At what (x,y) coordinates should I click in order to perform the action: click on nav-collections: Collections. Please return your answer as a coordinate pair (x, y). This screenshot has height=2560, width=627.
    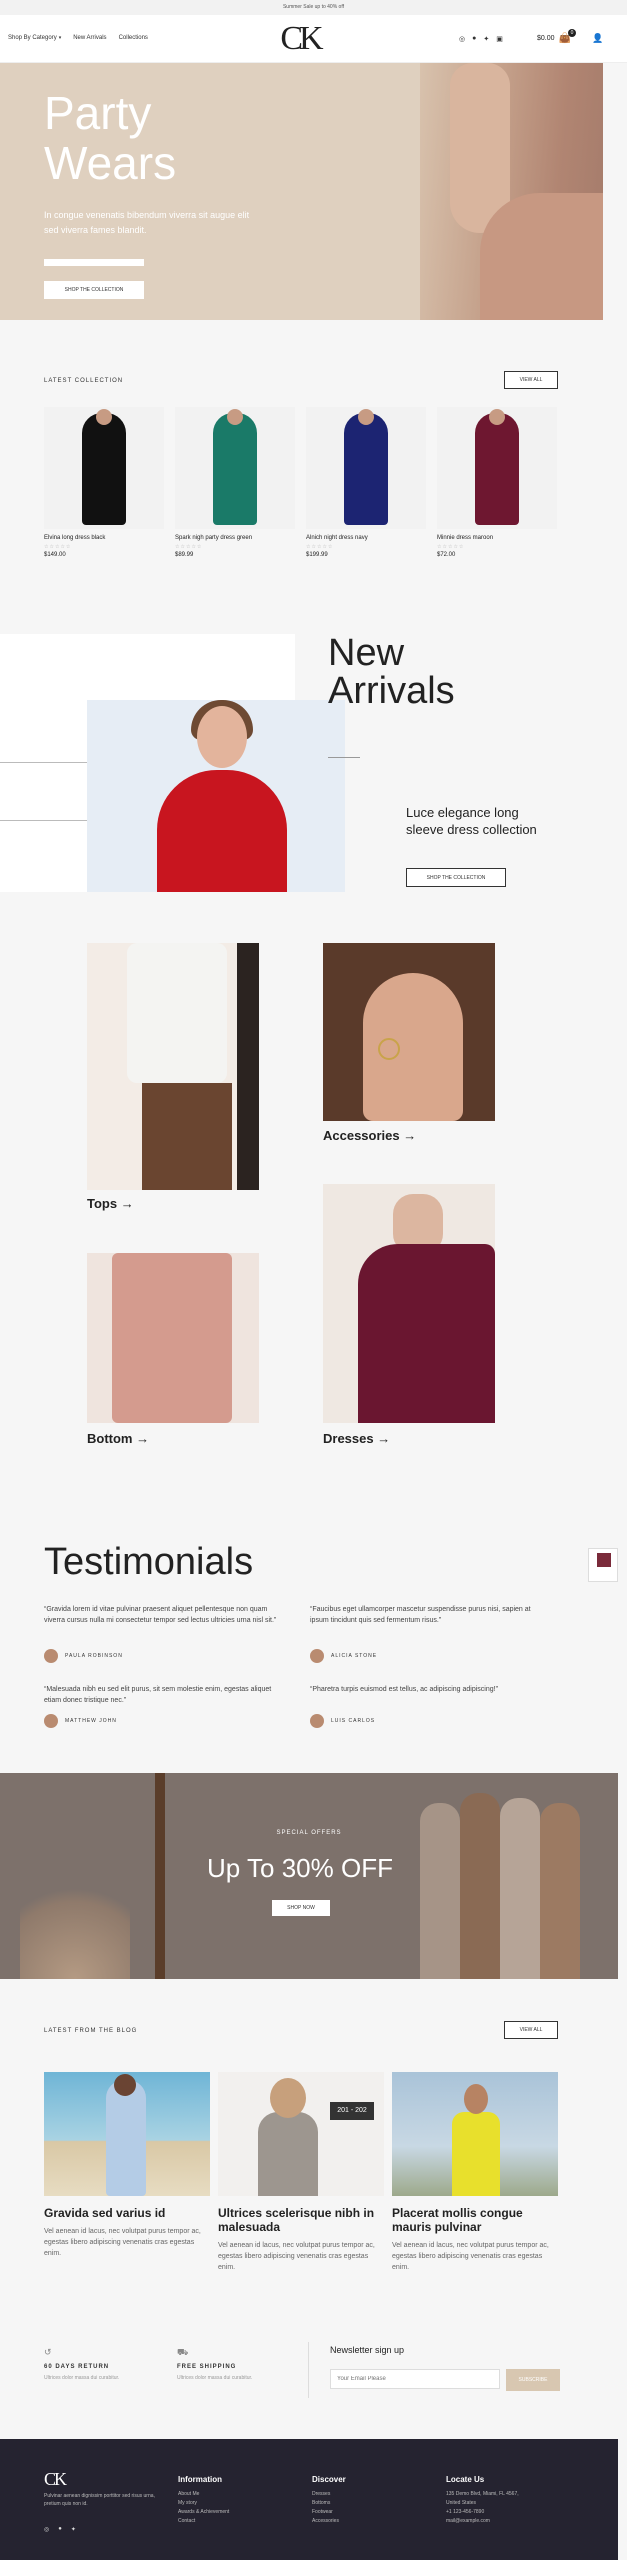
    Looking at the image, I should click on (133, 38).